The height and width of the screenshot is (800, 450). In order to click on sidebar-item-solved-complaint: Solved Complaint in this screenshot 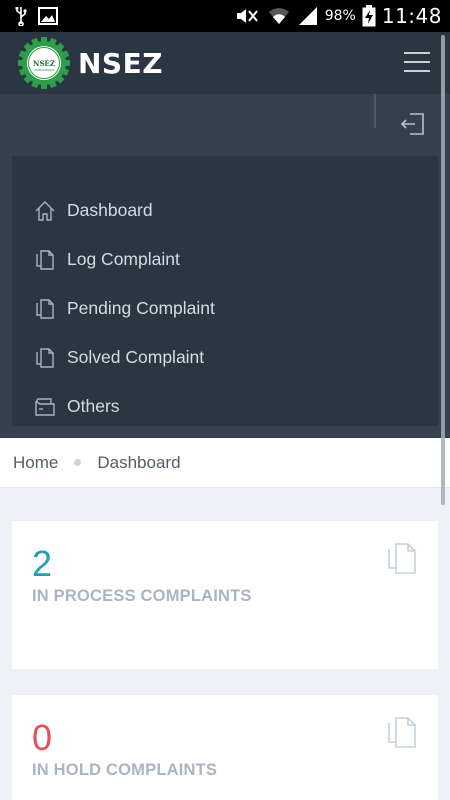, I will do `click(225, 357)`.